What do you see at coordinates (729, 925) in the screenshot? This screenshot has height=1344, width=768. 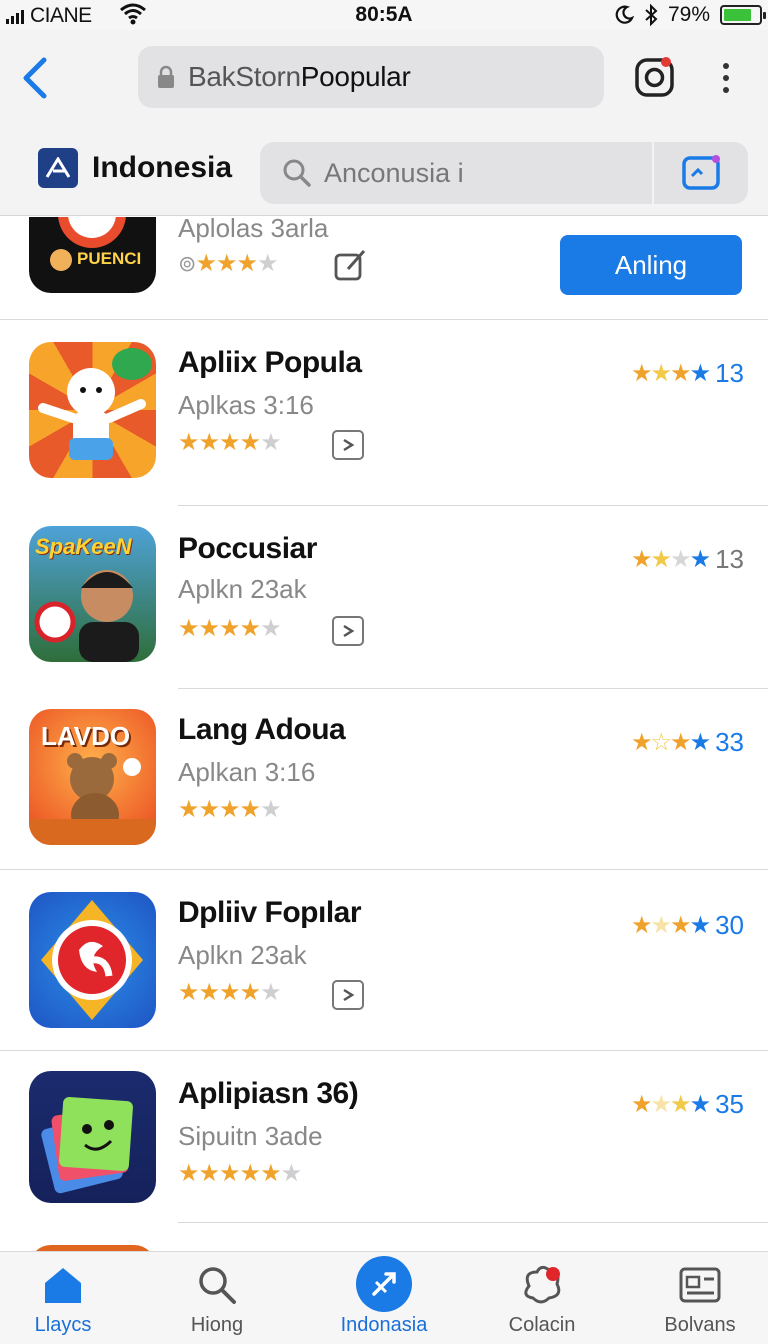 I see `rating-count: 30` at bounding box center [729, 925].